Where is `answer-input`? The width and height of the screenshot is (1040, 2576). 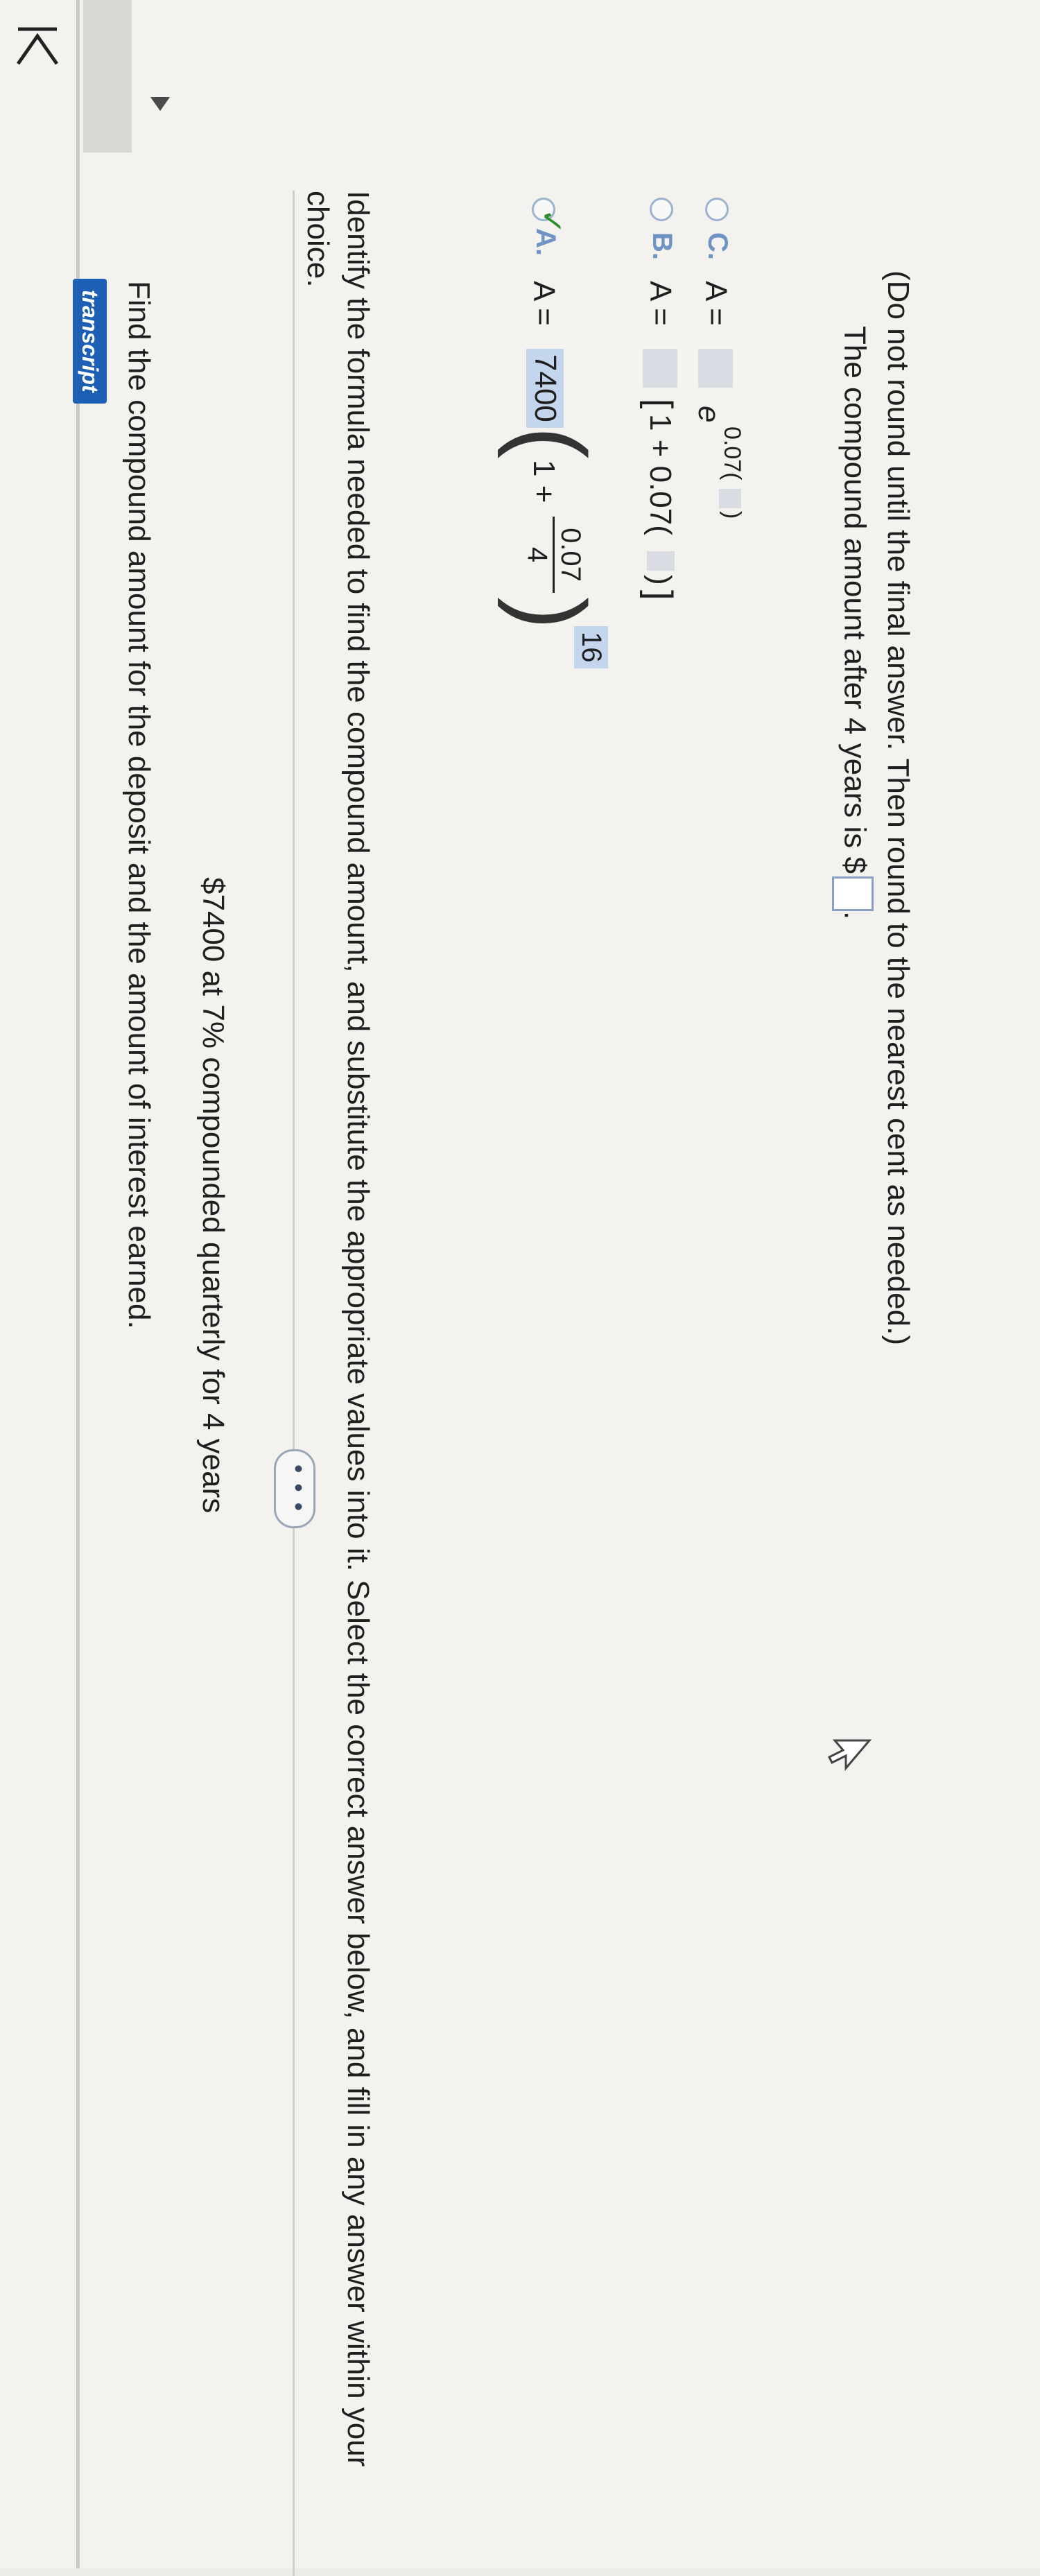 answer-input is located at coordinates (853, 893).